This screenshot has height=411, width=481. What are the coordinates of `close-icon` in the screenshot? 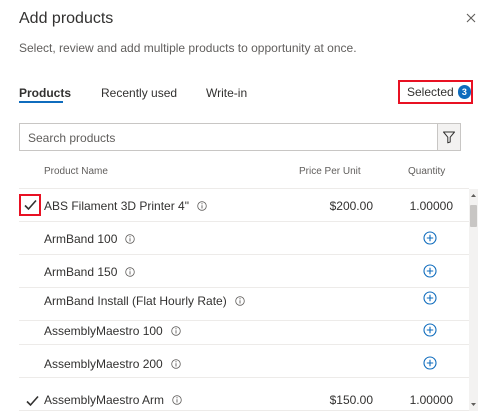 It's located at (471, 18).